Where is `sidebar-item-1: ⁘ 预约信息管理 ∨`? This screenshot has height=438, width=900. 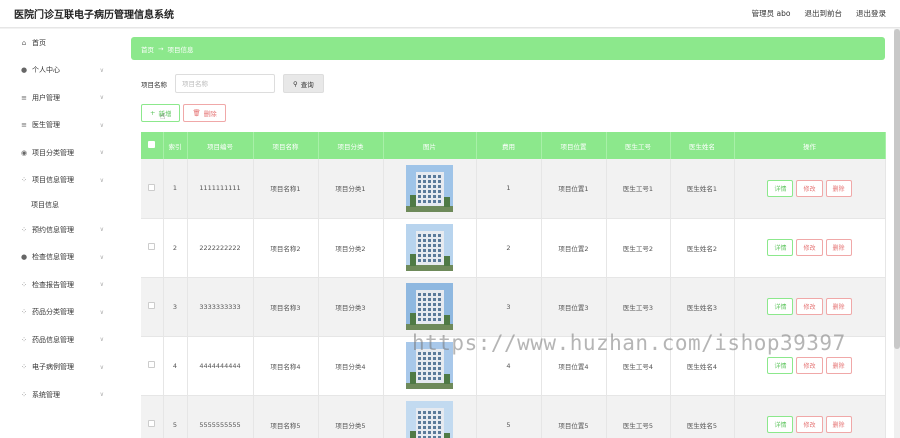
sidebar-item-1: ⁘ 预约信息管理 ∨ is located at coordinates (61, 230).